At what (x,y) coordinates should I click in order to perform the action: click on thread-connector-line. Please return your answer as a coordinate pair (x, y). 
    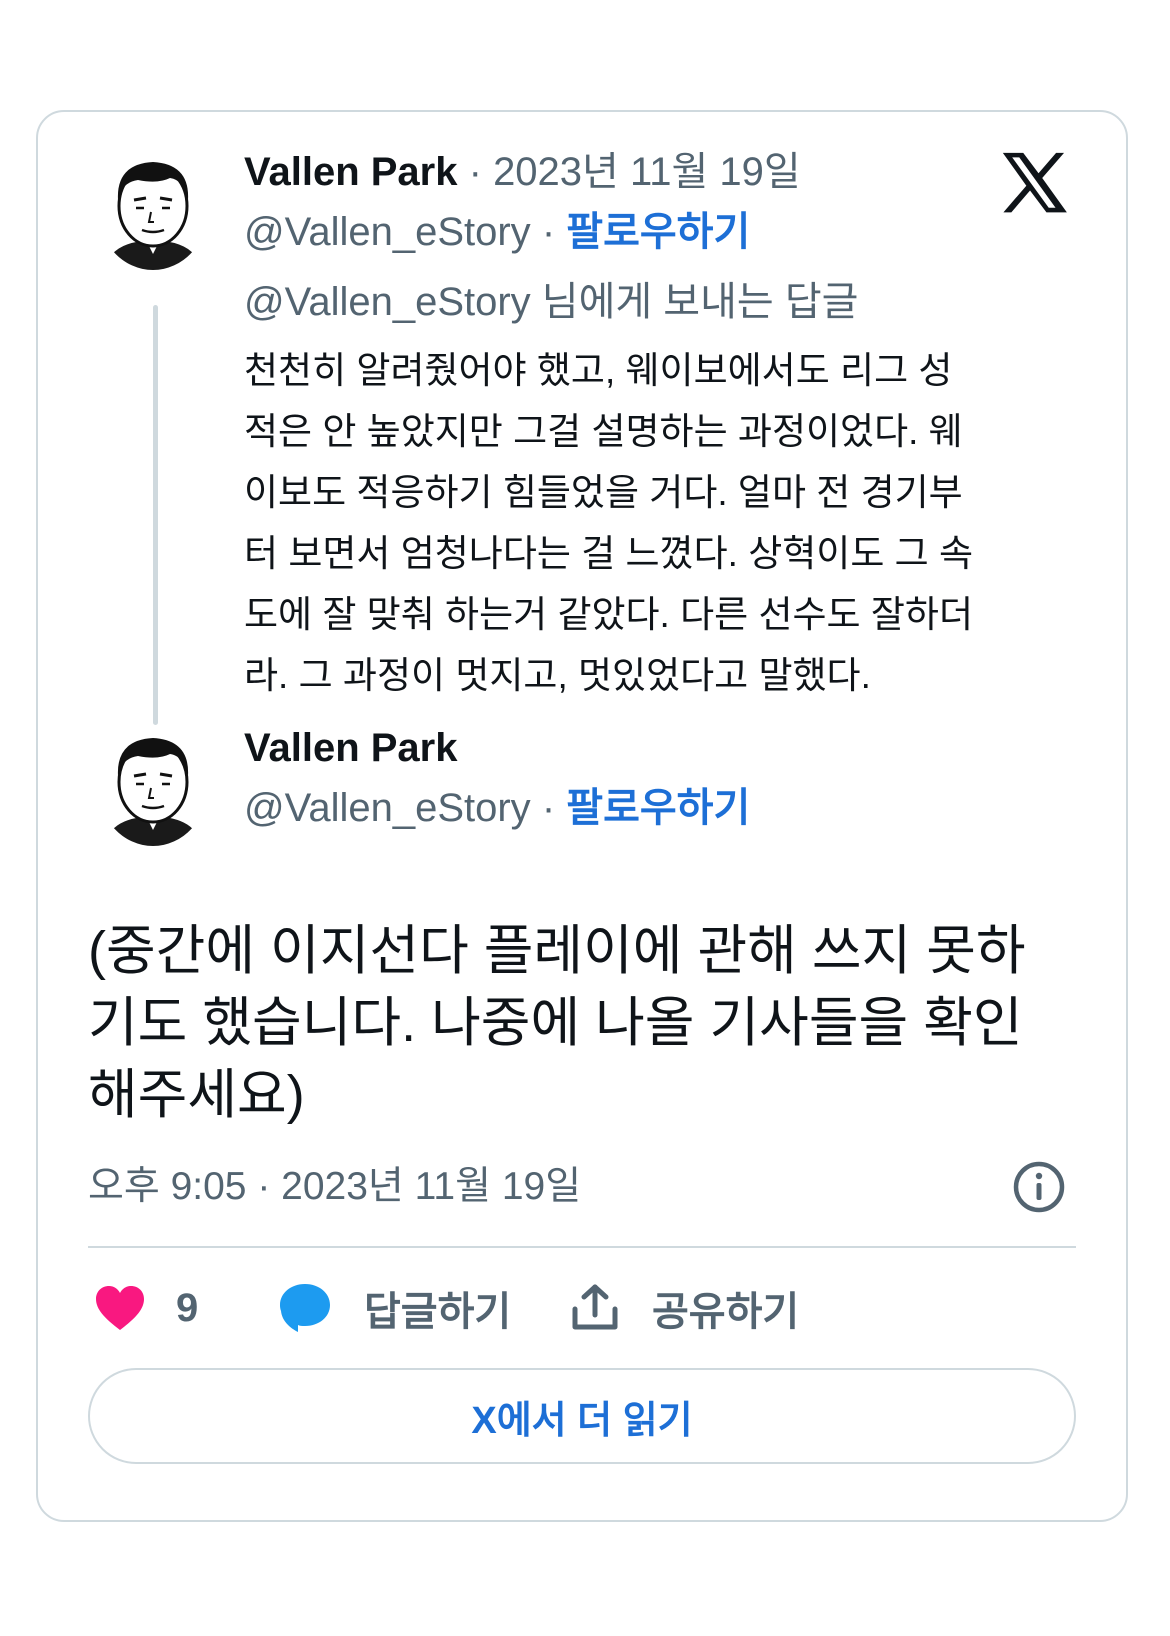
    Looking at the image, I should click on (155, 515).